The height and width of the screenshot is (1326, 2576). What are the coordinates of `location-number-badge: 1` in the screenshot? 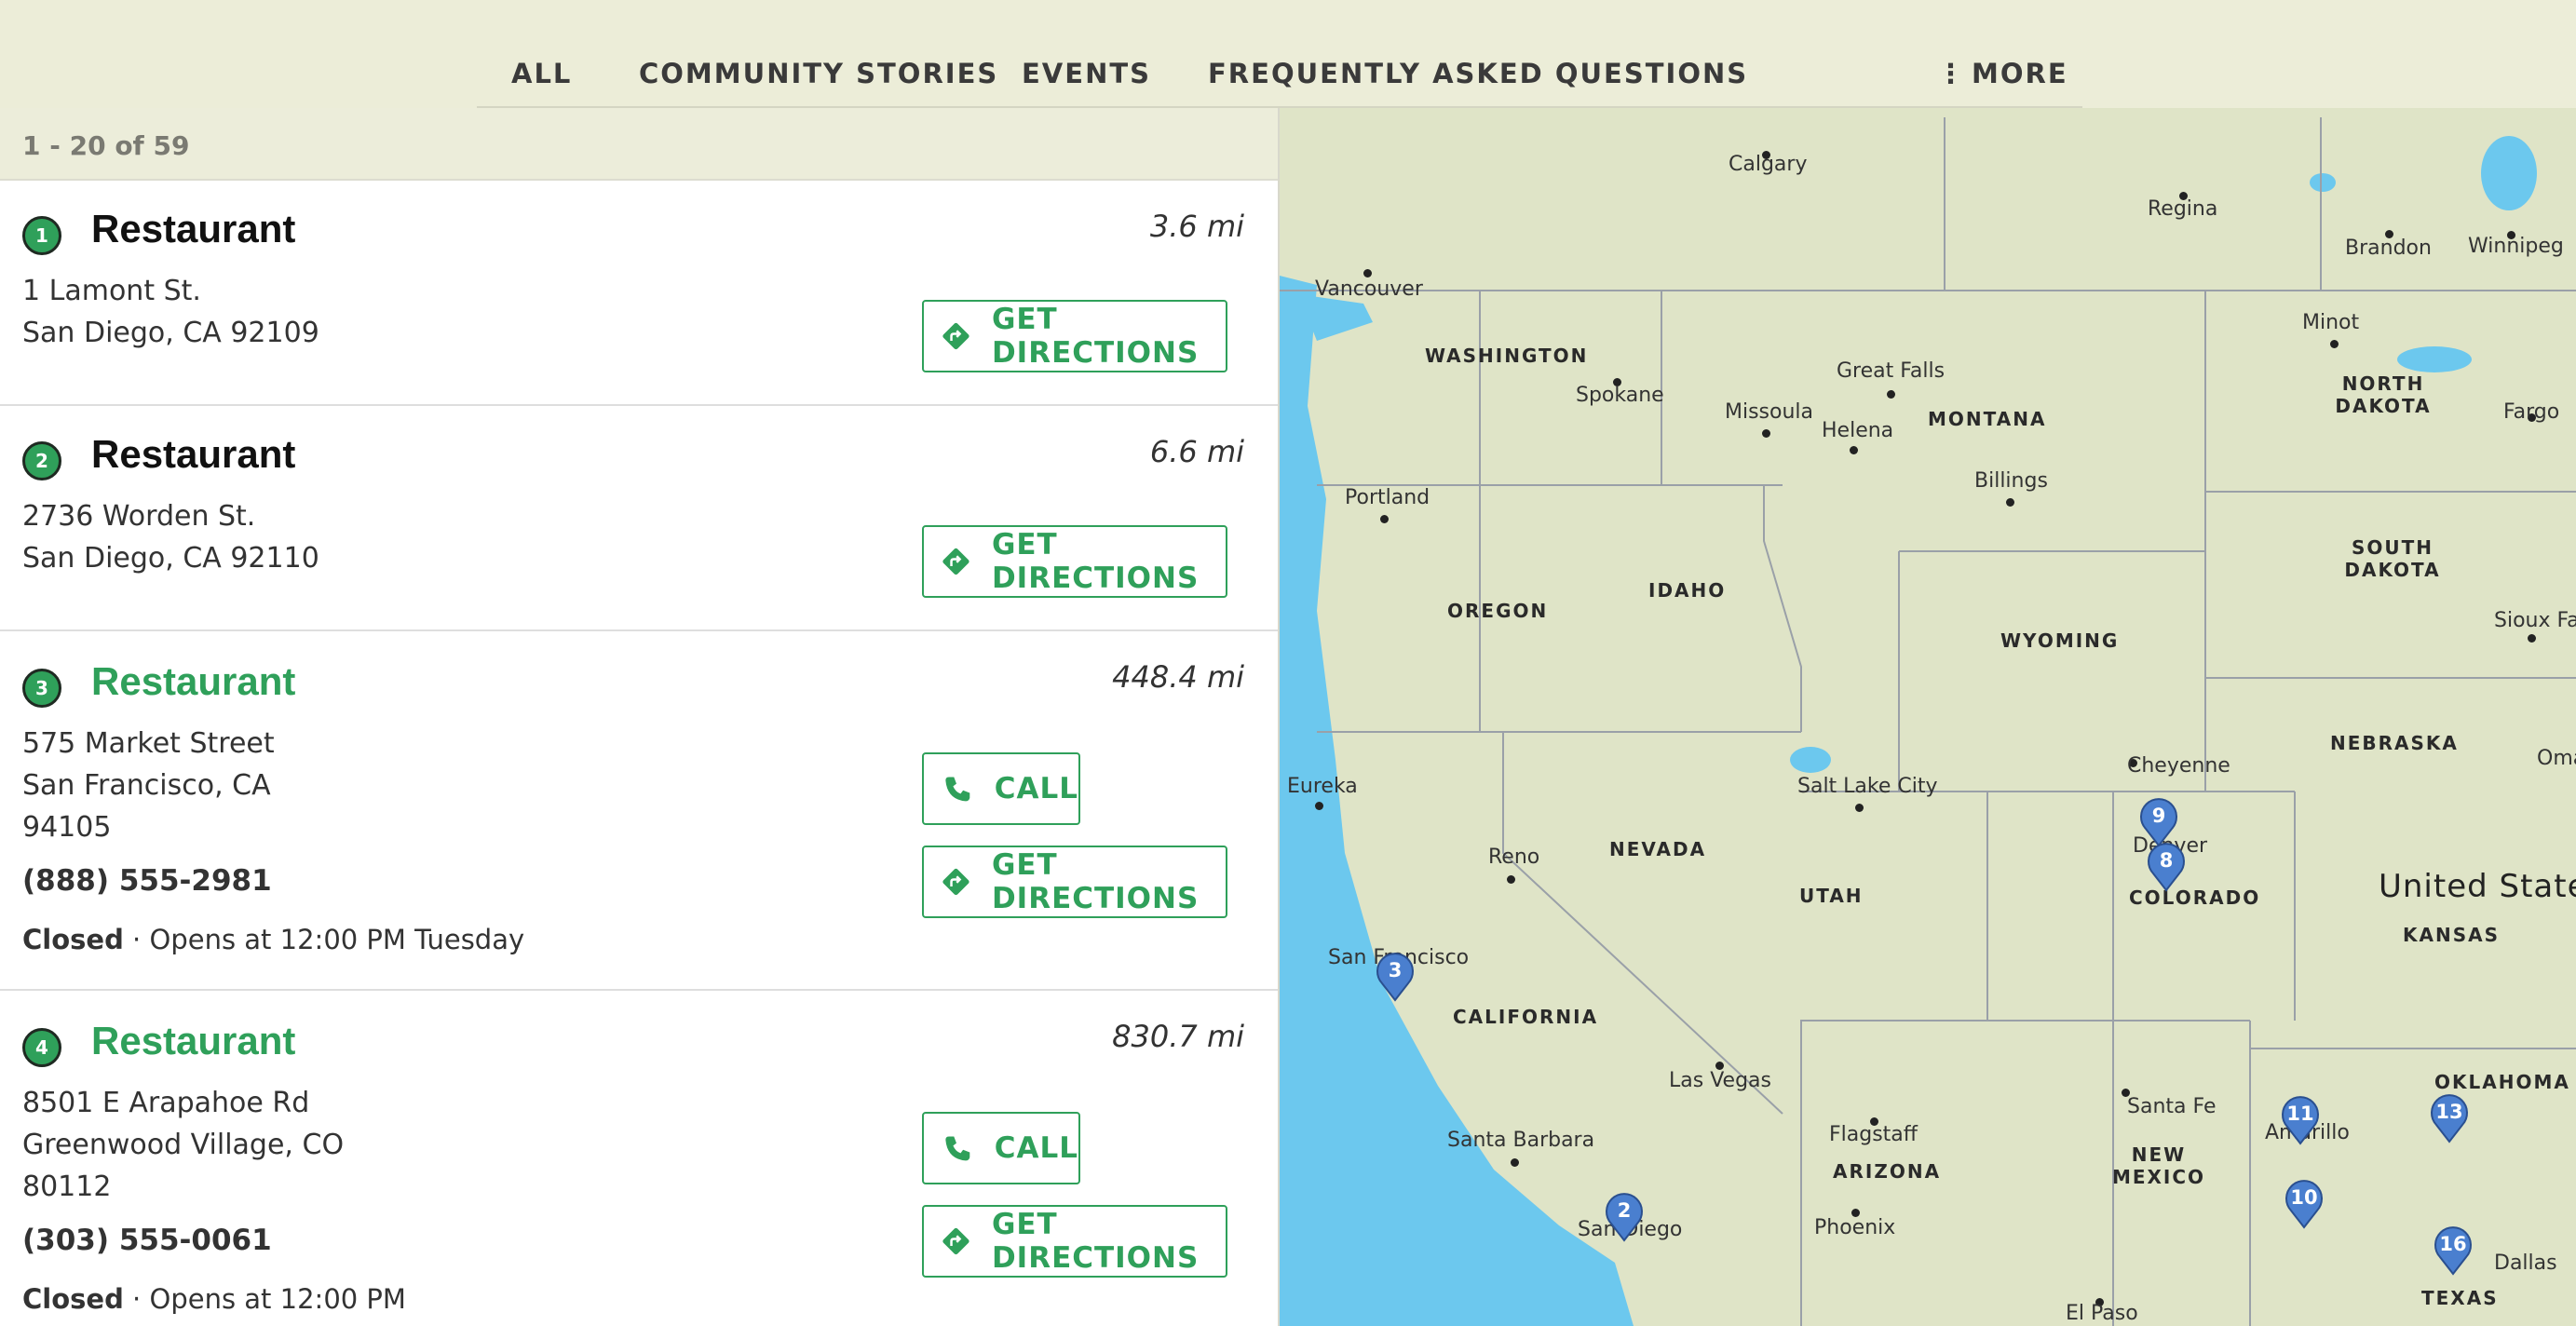 It's located at (41, 235).